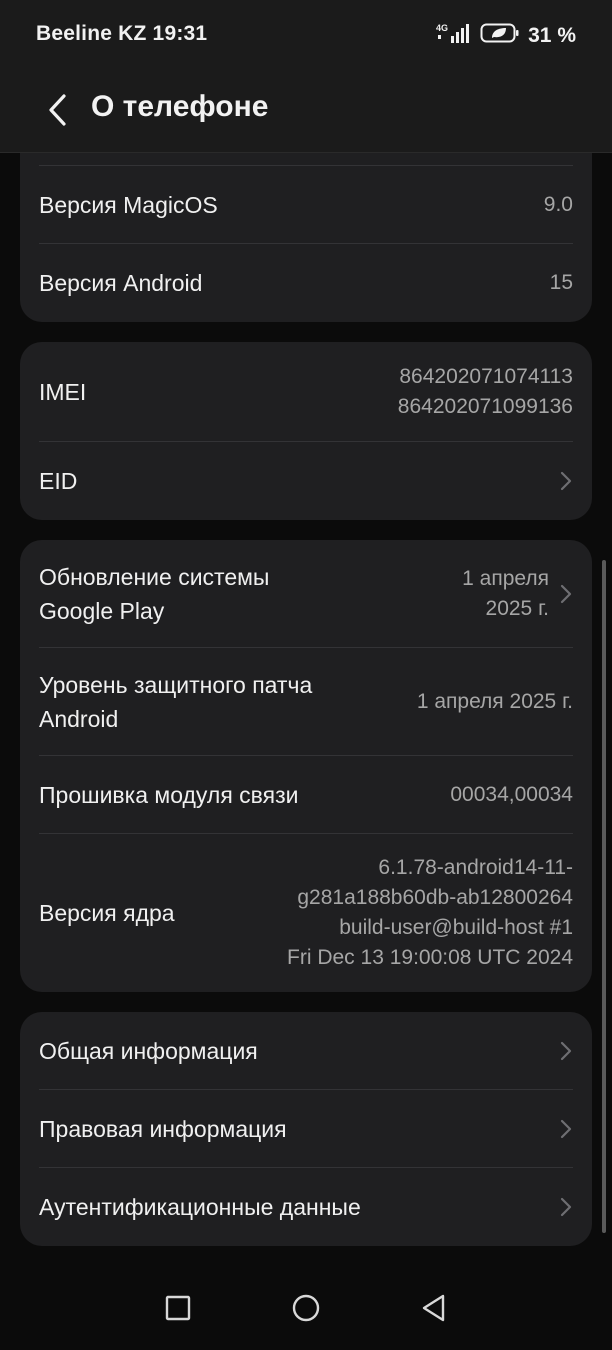 This screenshot has height=1350, width=612. Describe the element at coordinates (122, 33) in the screenshot. I see `carrier-time: Beeline KZ 19:31` at that location.